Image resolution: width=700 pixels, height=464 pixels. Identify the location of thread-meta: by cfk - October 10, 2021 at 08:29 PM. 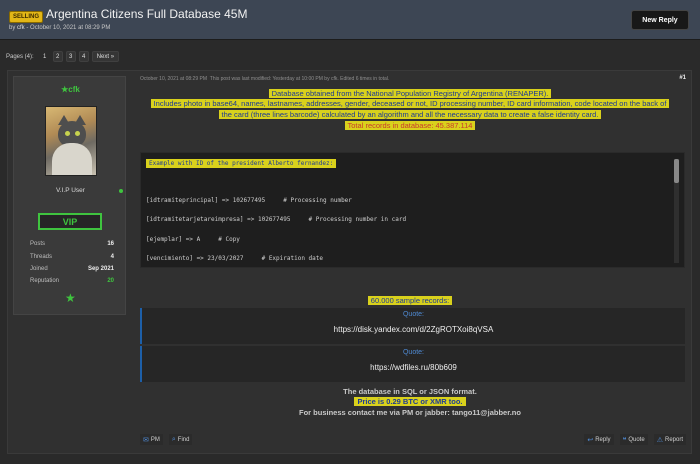
(60, 28).